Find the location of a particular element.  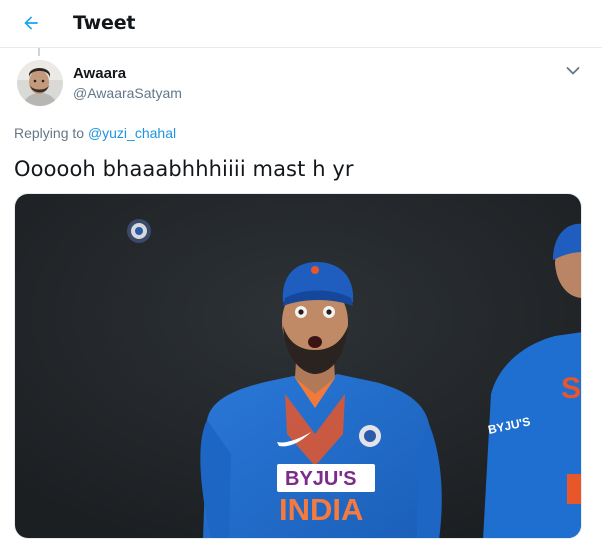

avatar is located at coordinates (40, 83).